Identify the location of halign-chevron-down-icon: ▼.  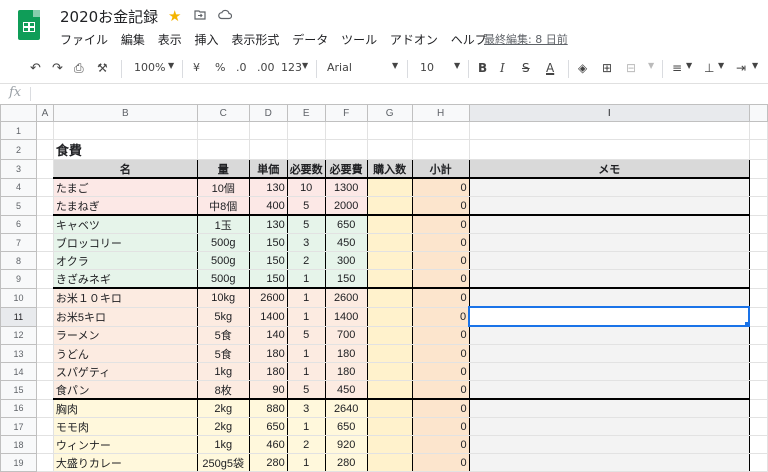
(689, 65).